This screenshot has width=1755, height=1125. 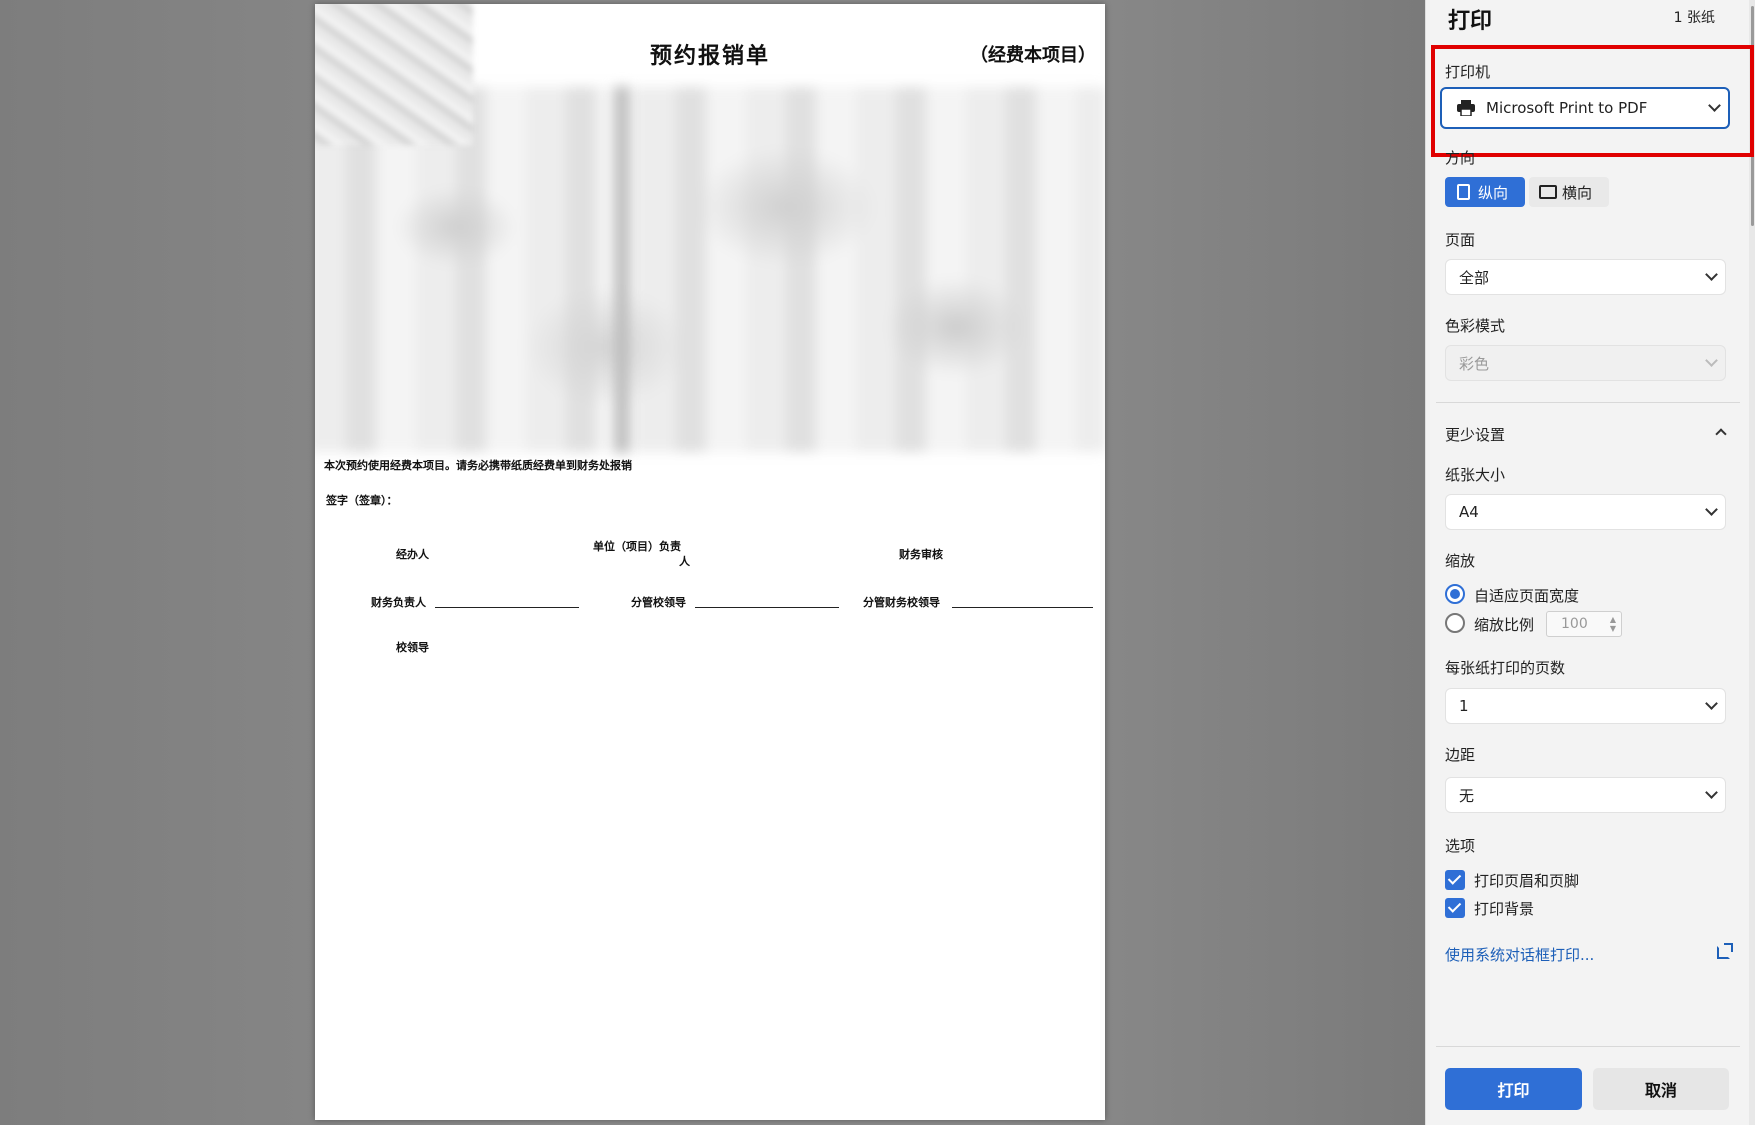 What do you see at coordinates (1613, 624) in the screenshot?
I see `stepper-icon: ▲ ▼` at bounding box center [1613, 624].